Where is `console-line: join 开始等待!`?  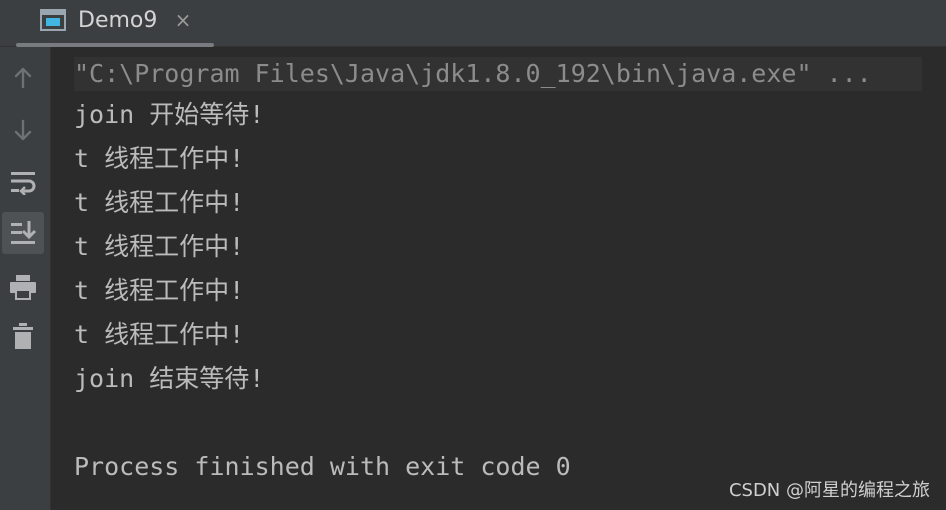
console-line: join 开始等待! is located at coordinates (169, 114).